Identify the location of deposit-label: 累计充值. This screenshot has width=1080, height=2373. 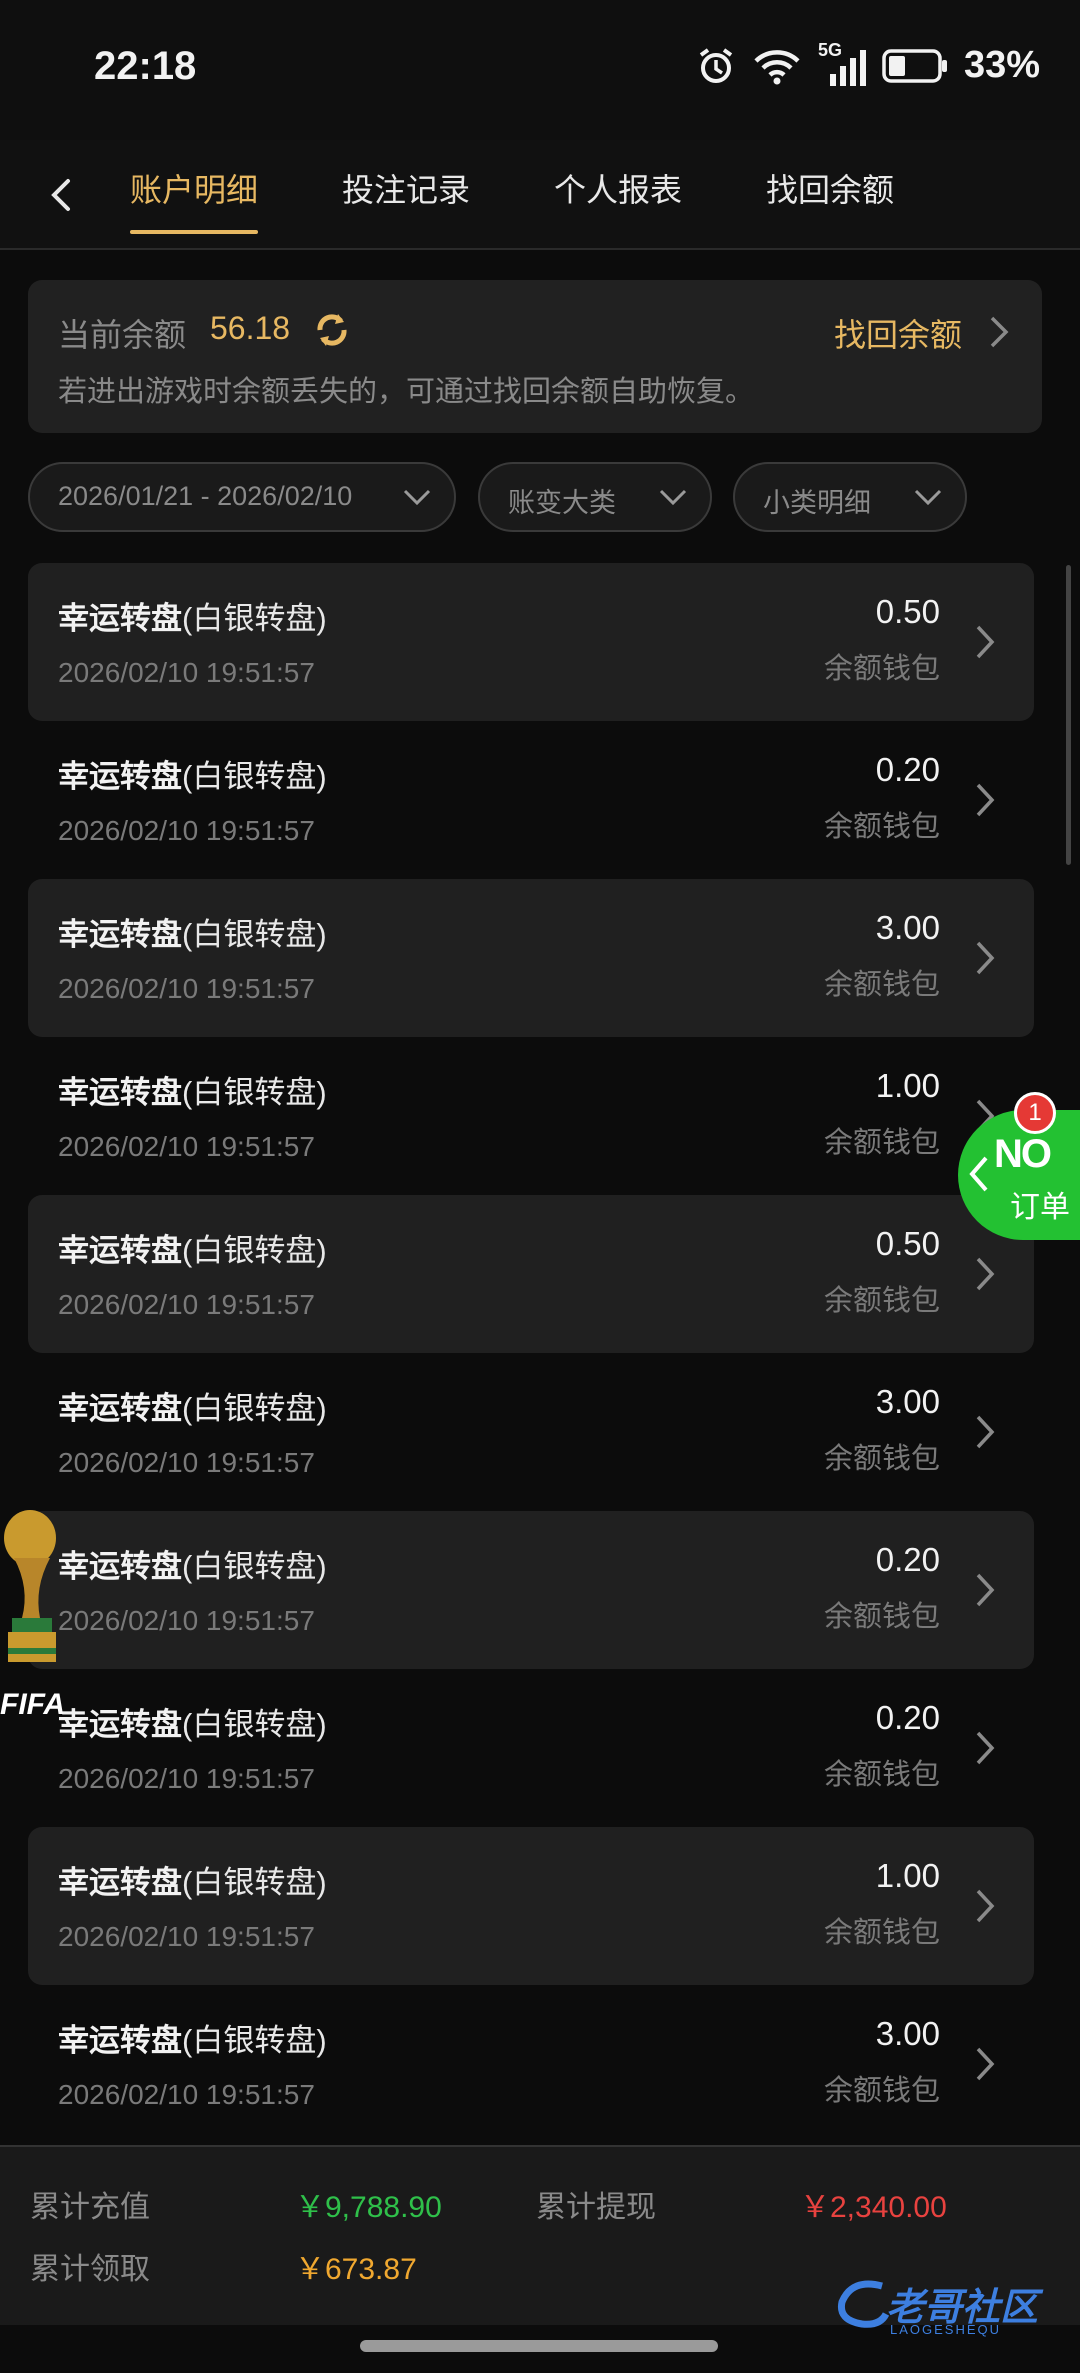
(90, 2207).